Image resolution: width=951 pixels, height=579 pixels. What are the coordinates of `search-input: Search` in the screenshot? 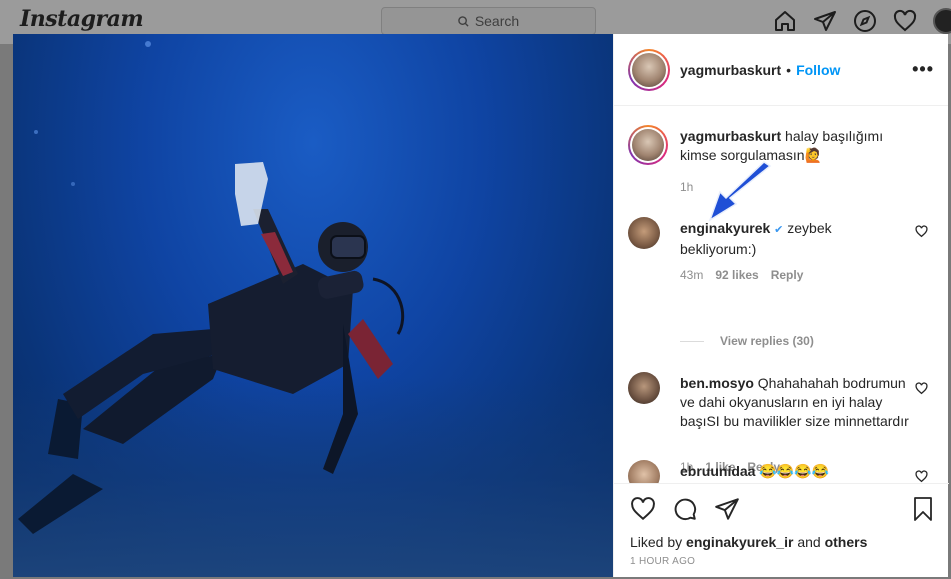 It's located at (488, 21).